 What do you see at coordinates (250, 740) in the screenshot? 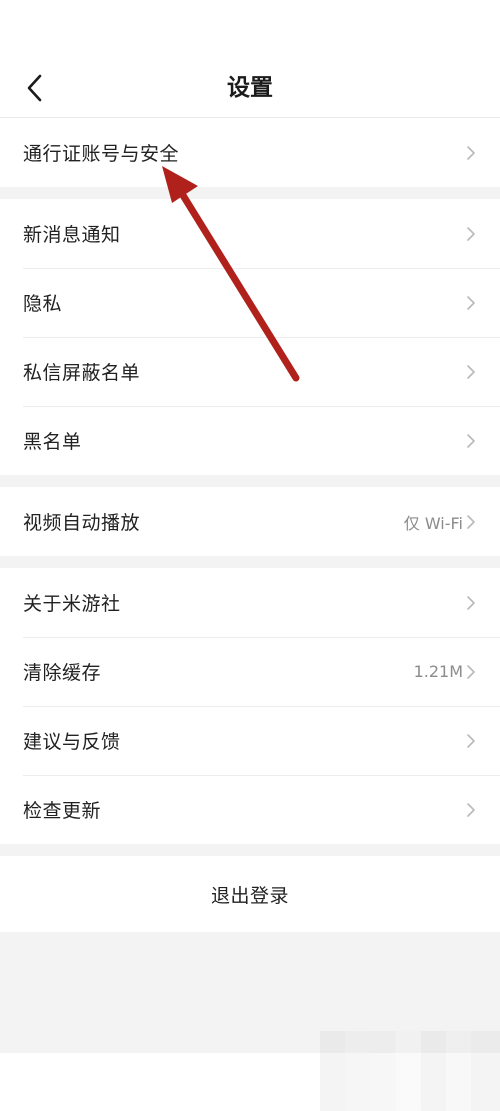
I see `row-feedback: 建议与反馈` at bounding box center [250, 740].